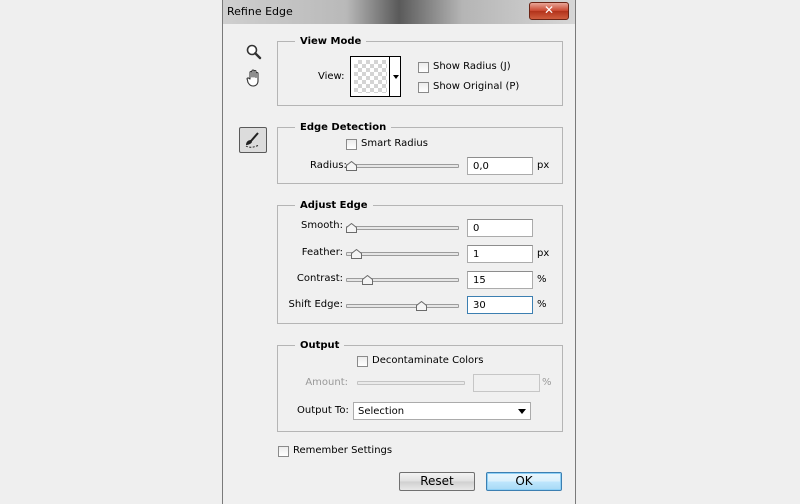 This screenshot has width=800, height=504. What do you see at coordinates (351, 166) in the screenshot?
I see `radius-slider-thumb` at bounding box center [351, 166].